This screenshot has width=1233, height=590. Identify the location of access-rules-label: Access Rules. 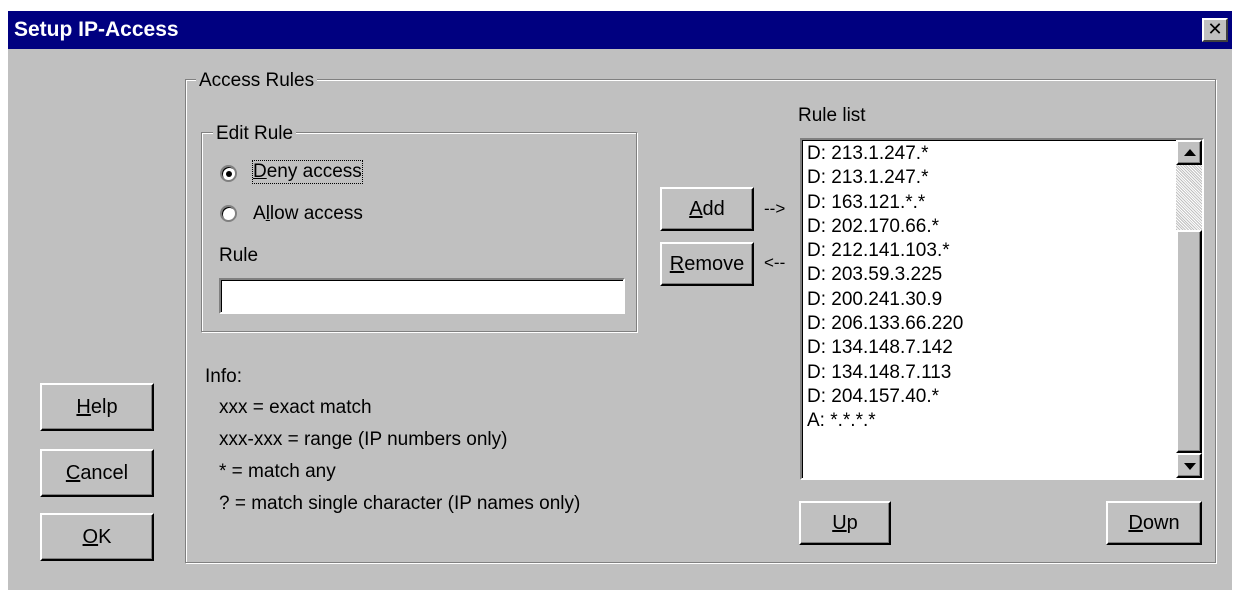
(257, 81).